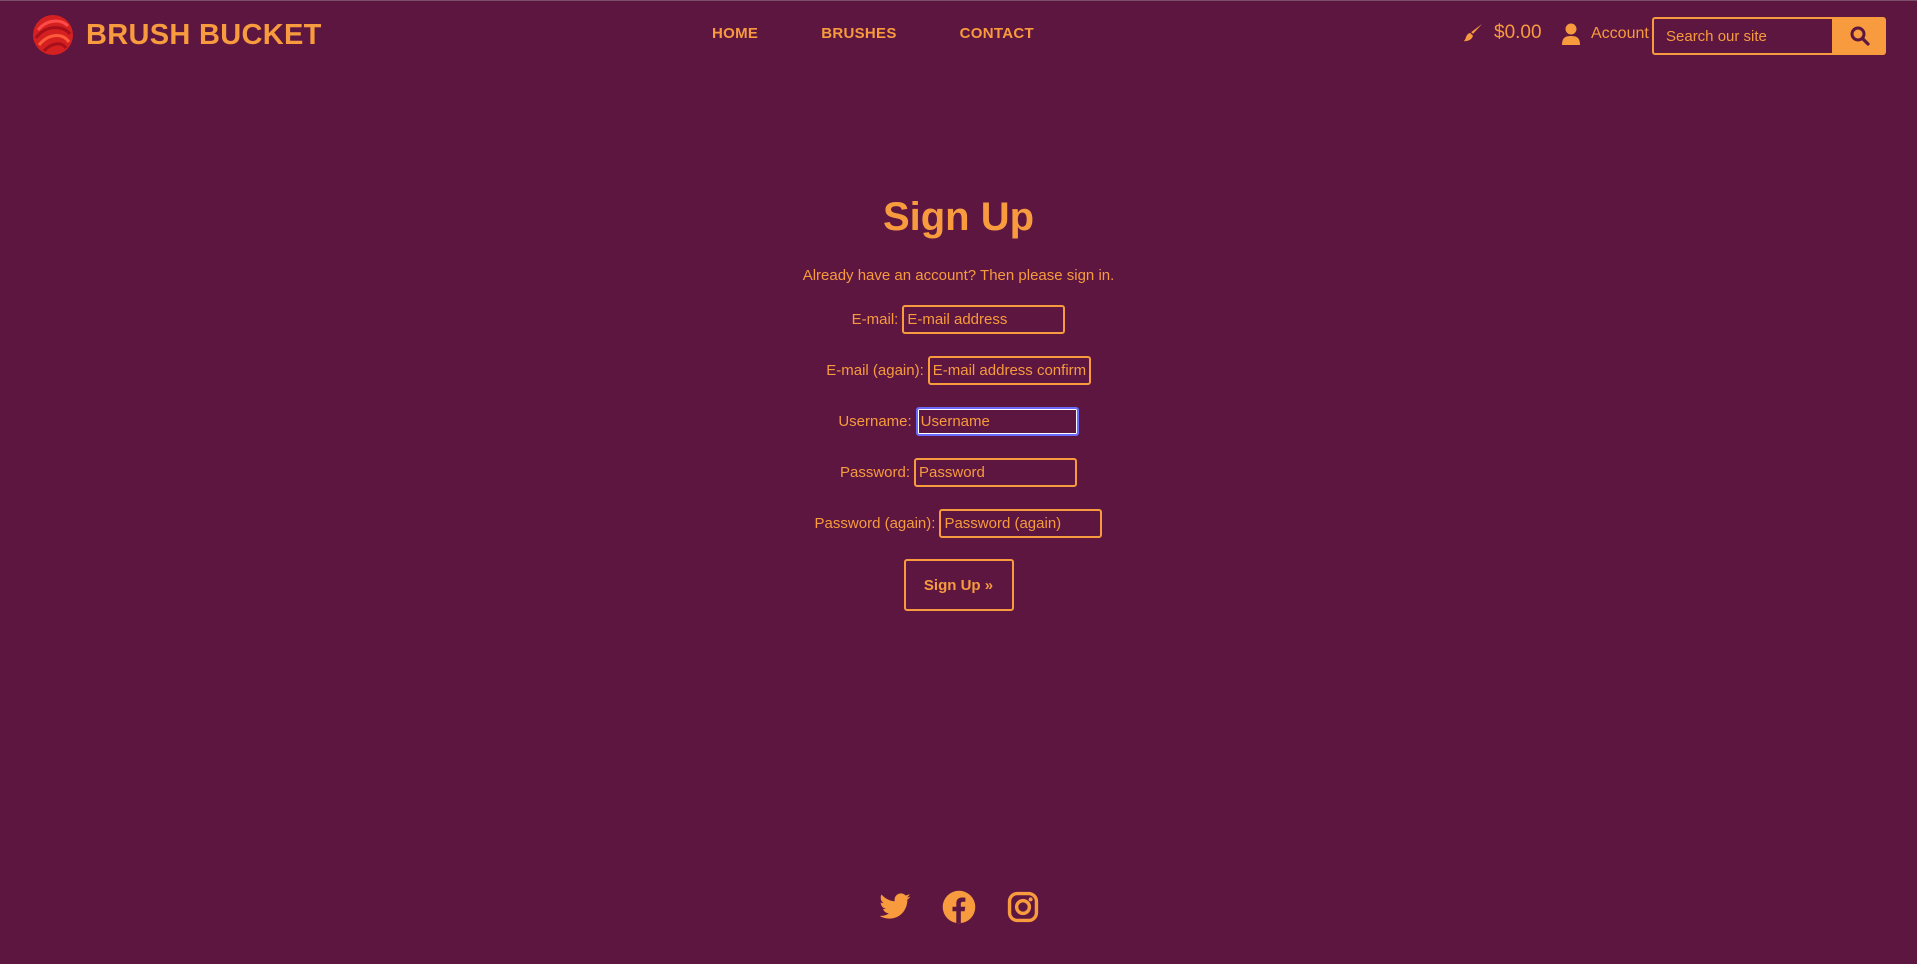 The image size is (1917, 964). I want to click on email-label: E-mail:, so click(875, 319).